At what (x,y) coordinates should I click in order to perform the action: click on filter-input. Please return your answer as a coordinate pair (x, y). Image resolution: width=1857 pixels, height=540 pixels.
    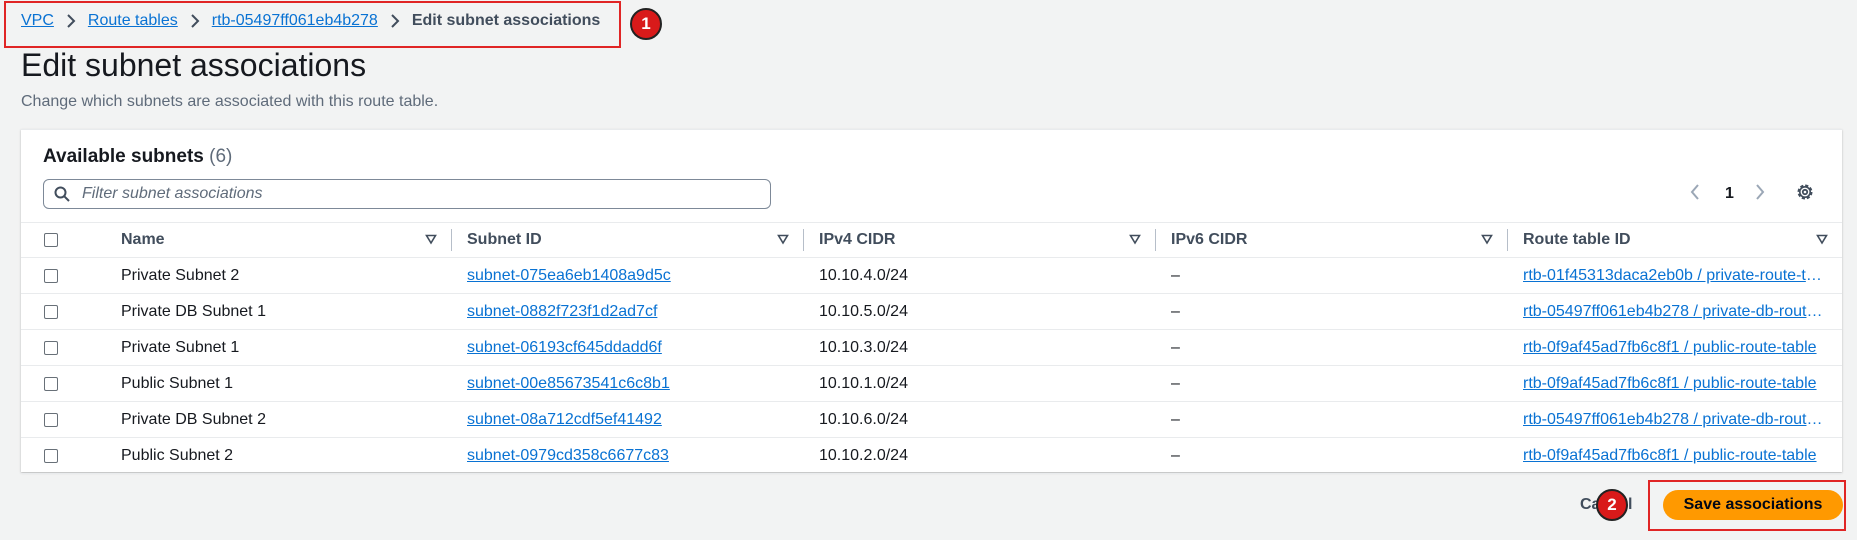
    Looking at the image, I should click on (407, 194).